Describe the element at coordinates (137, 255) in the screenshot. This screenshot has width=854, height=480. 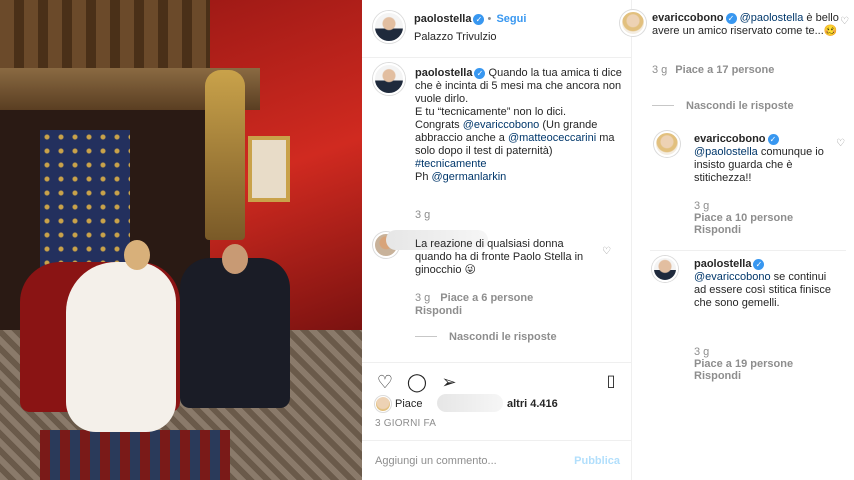
I see `photo-woman-head` at that location.